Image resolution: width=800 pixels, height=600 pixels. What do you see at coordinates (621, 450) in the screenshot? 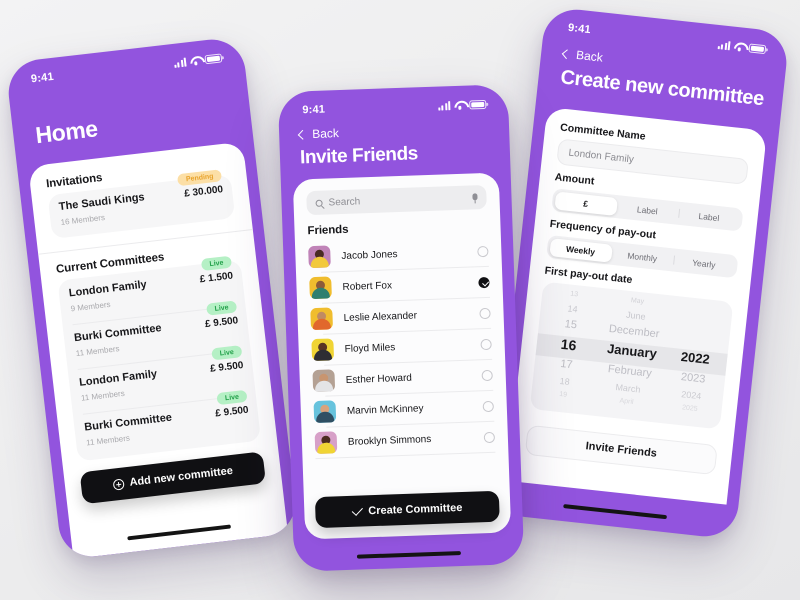
I see `invite-friends-button: Invite Friends` at bounding box center [621, 450].